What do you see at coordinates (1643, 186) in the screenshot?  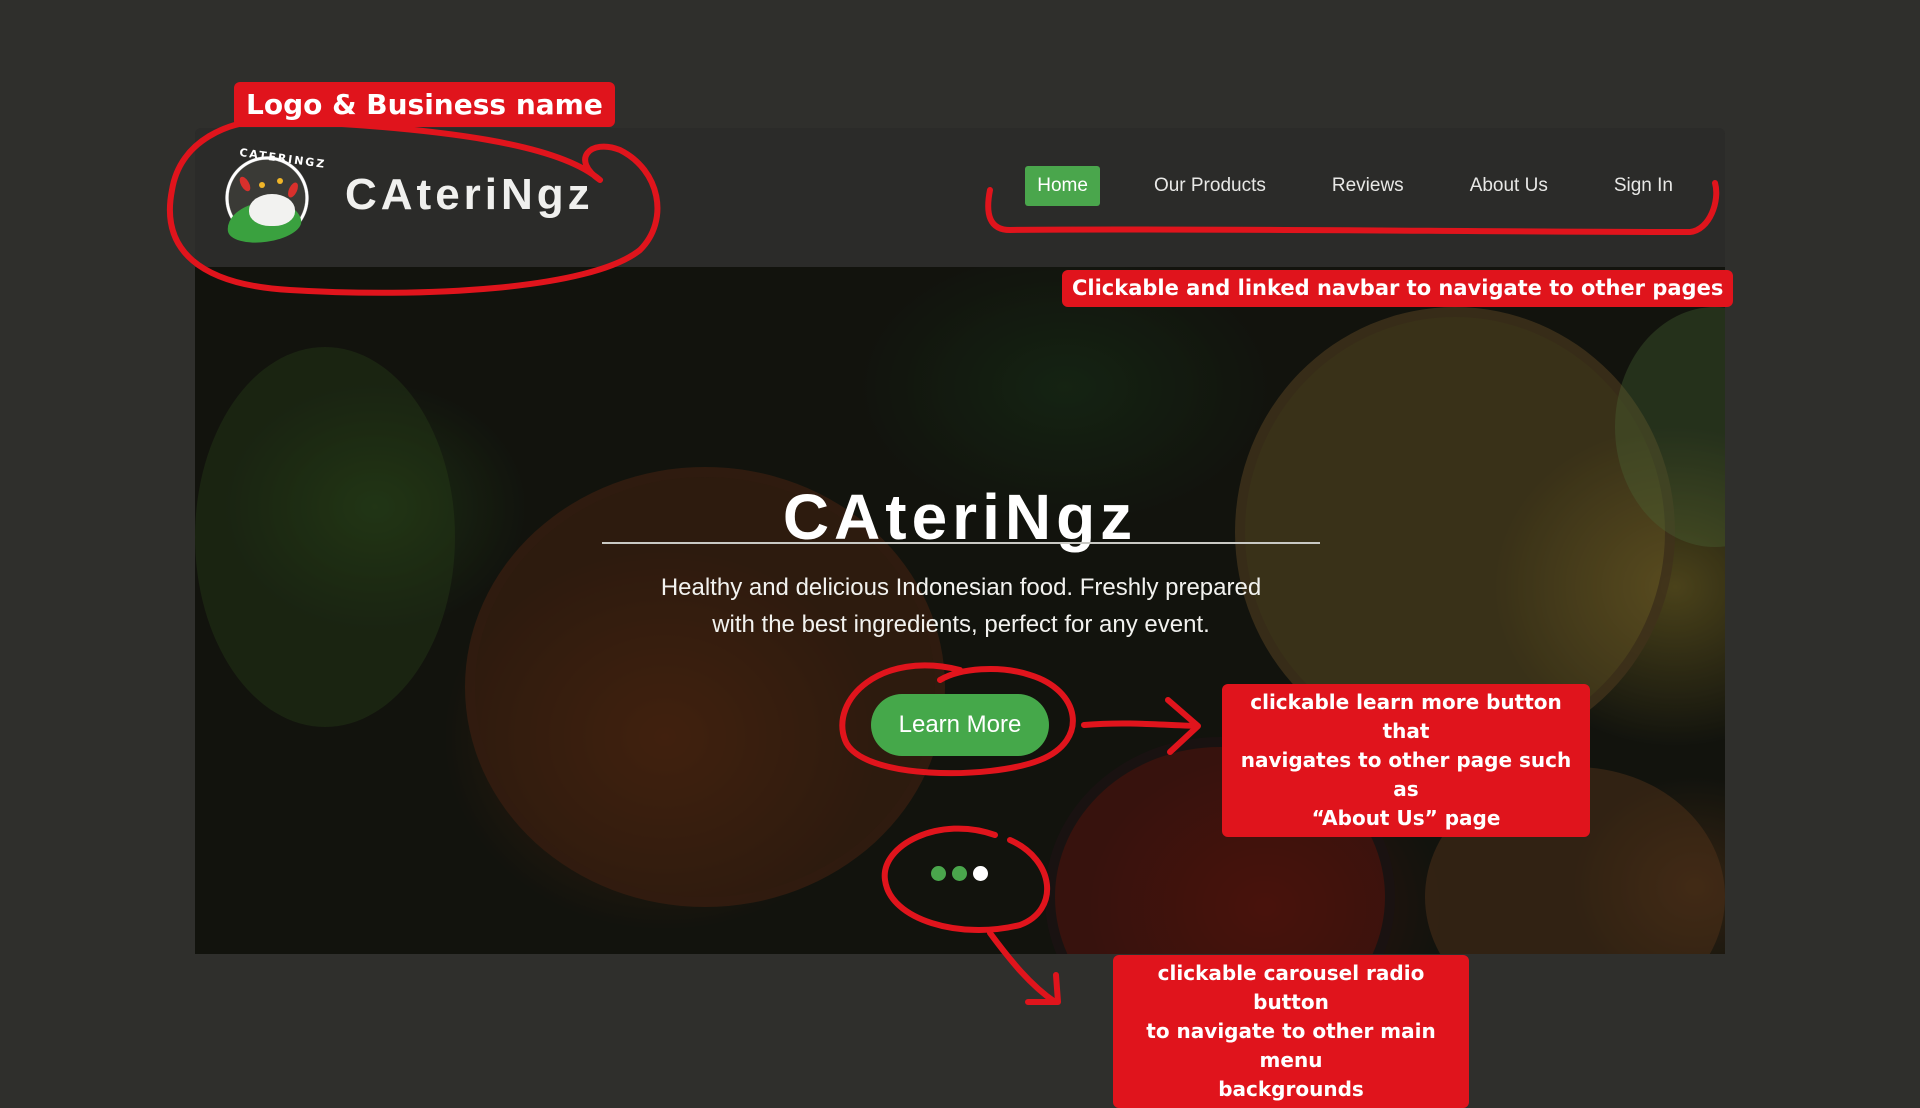 I see `nav-item-sign-in: Sign In` at bounding box center [1643, 186].